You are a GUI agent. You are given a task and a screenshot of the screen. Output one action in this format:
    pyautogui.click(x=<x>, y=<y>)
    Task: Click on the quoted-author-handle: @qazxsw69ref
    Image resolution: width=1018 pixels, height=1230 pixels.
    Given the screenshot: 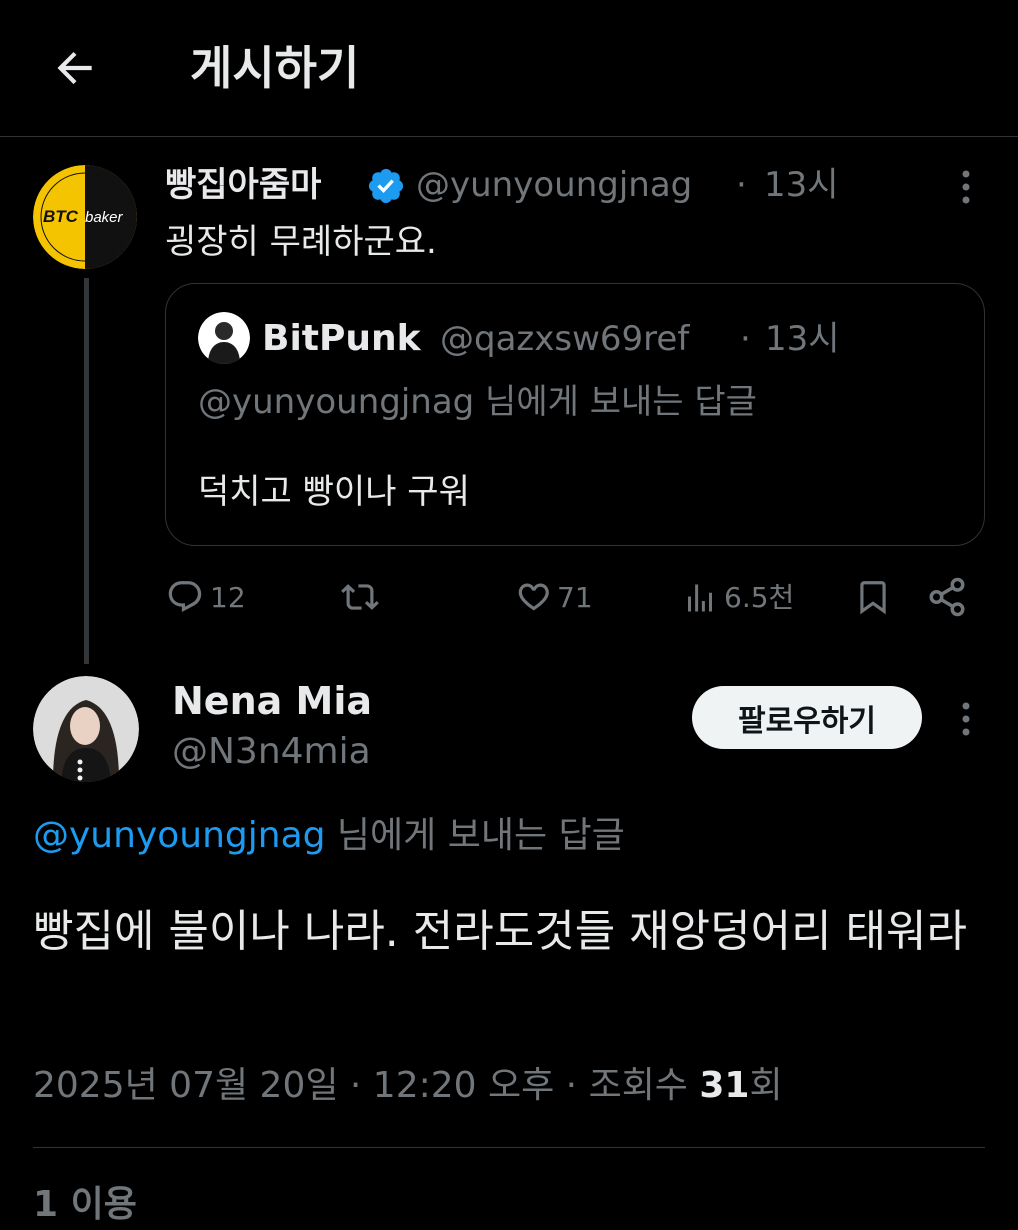 What is the action you would take?
    pyautogui.click(x=565, y=339)
    